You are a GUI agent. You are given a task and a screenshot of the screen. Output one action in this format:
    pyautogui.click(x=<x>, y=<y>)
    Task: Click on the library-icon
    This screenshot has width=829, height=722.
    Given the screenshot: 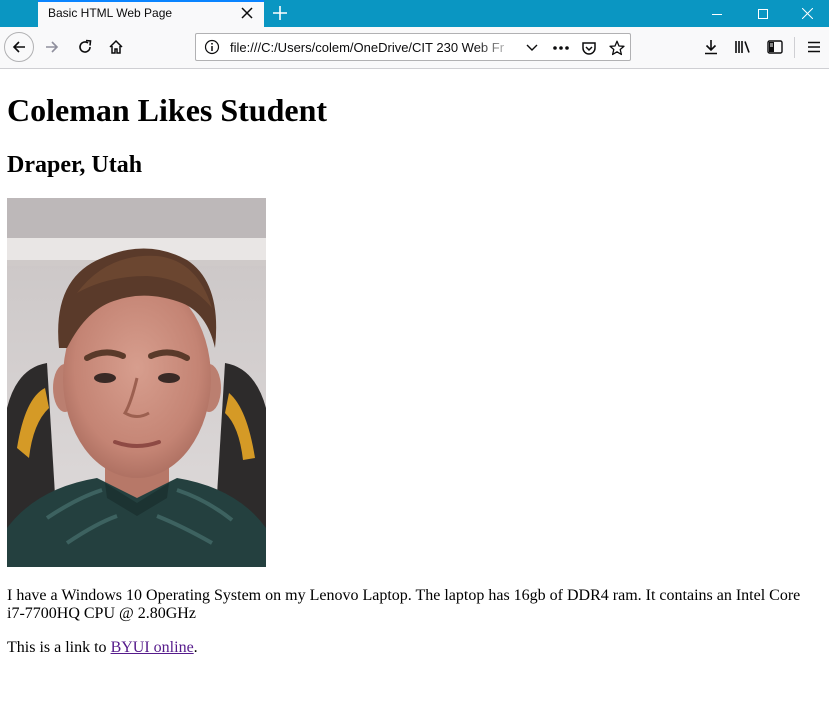 What is the action you would take?
    pyautogui.click(x=743, y=47)
    